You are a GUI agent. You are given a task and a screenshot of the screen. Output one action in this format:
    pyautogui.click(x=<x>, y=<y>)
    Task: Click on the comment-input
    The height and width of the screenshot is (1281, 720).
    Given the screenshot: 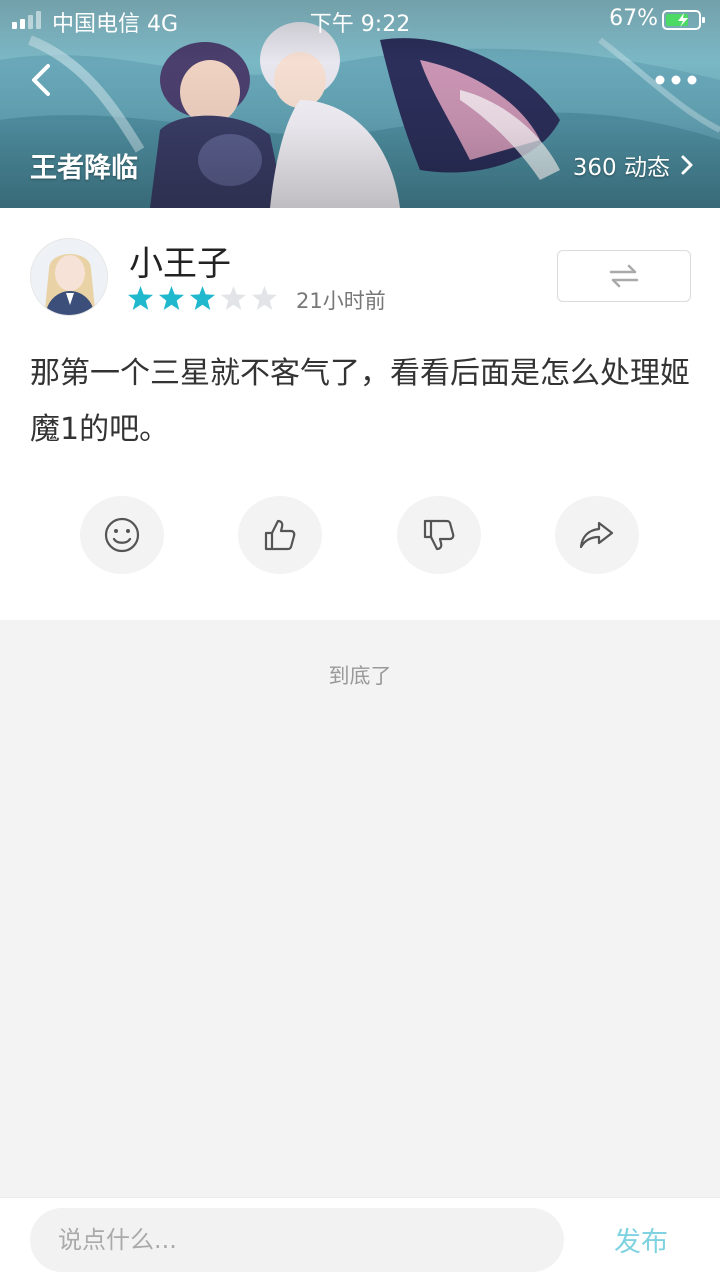 What is the action you would take?
    pyautogui.click(x=297, y=1240)
    